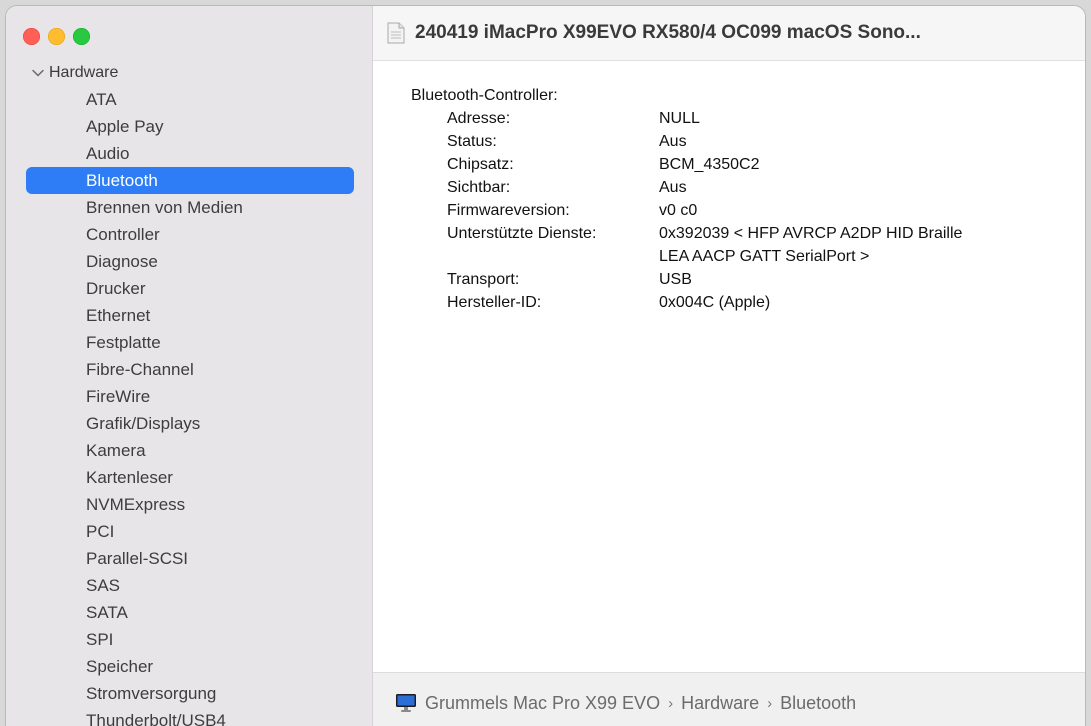 Image resolution: width=1091 pixels, height=726 pixels. I want to click on sidebar-item-sata: SATA, so click(189, 612).